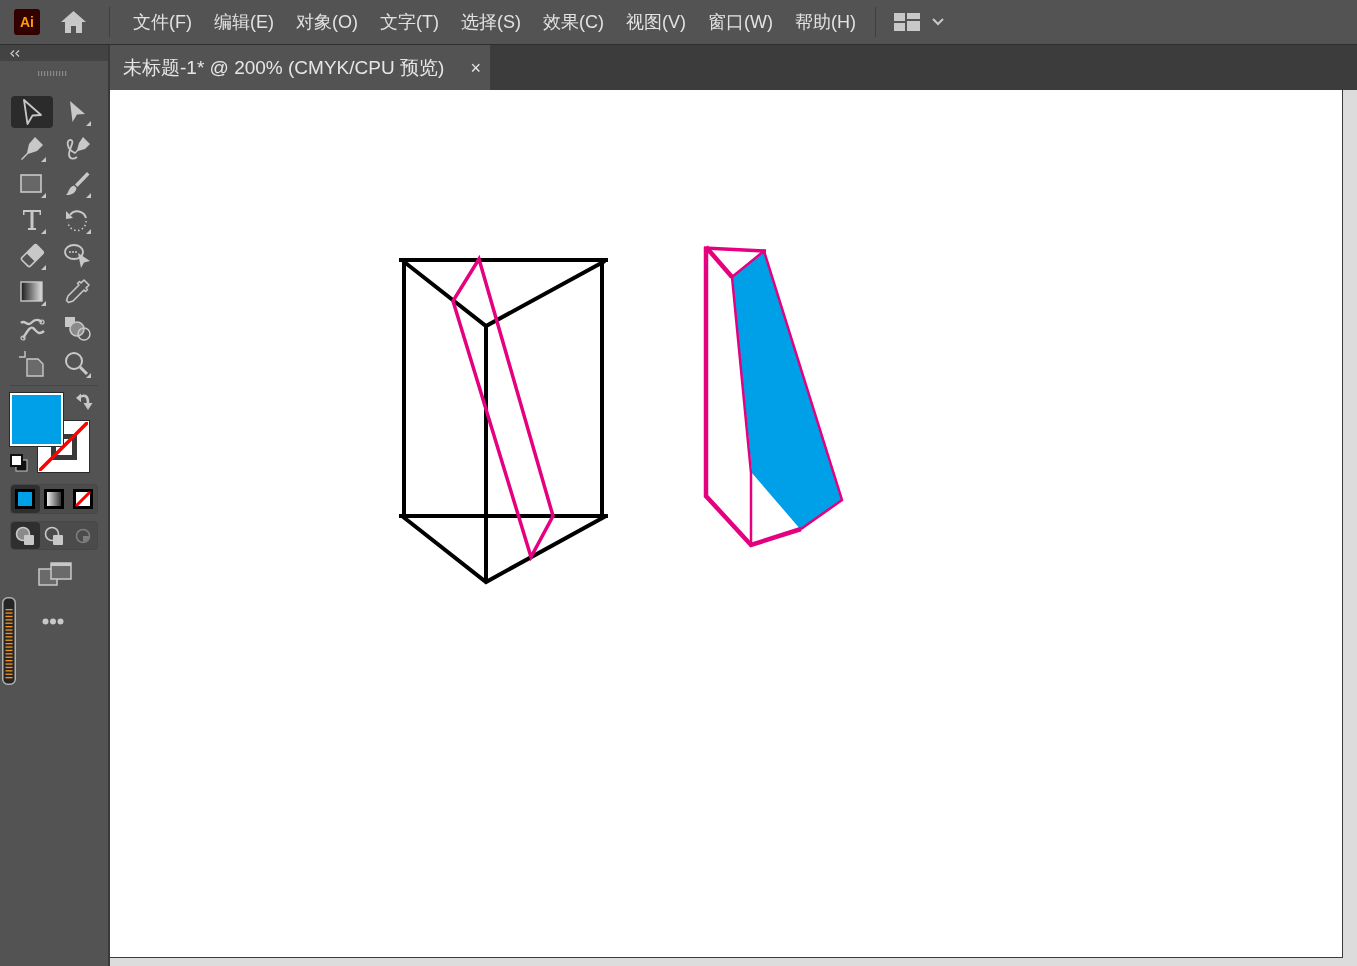 The image size is (1357, 966). What do you see at coordinates (63, 446) in the screenshot?
I see `diagonal-slash-icon` at bounding box center [63, 446].